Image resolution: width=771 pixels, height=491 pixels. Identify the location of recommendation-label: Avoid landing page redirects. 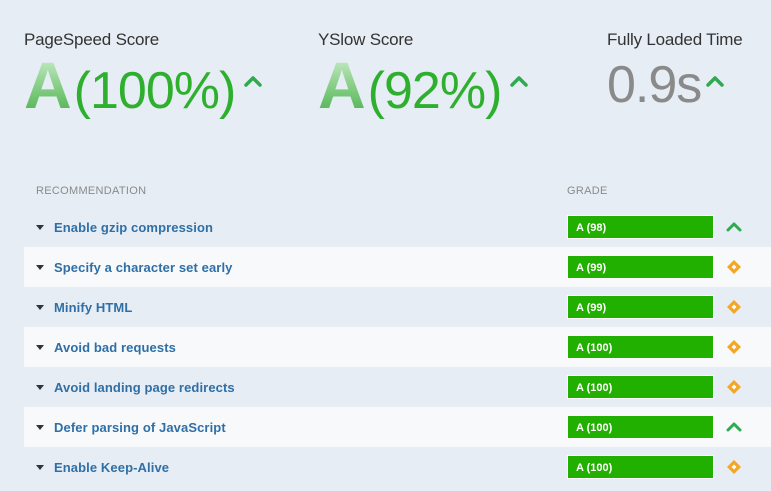
(144, 387).